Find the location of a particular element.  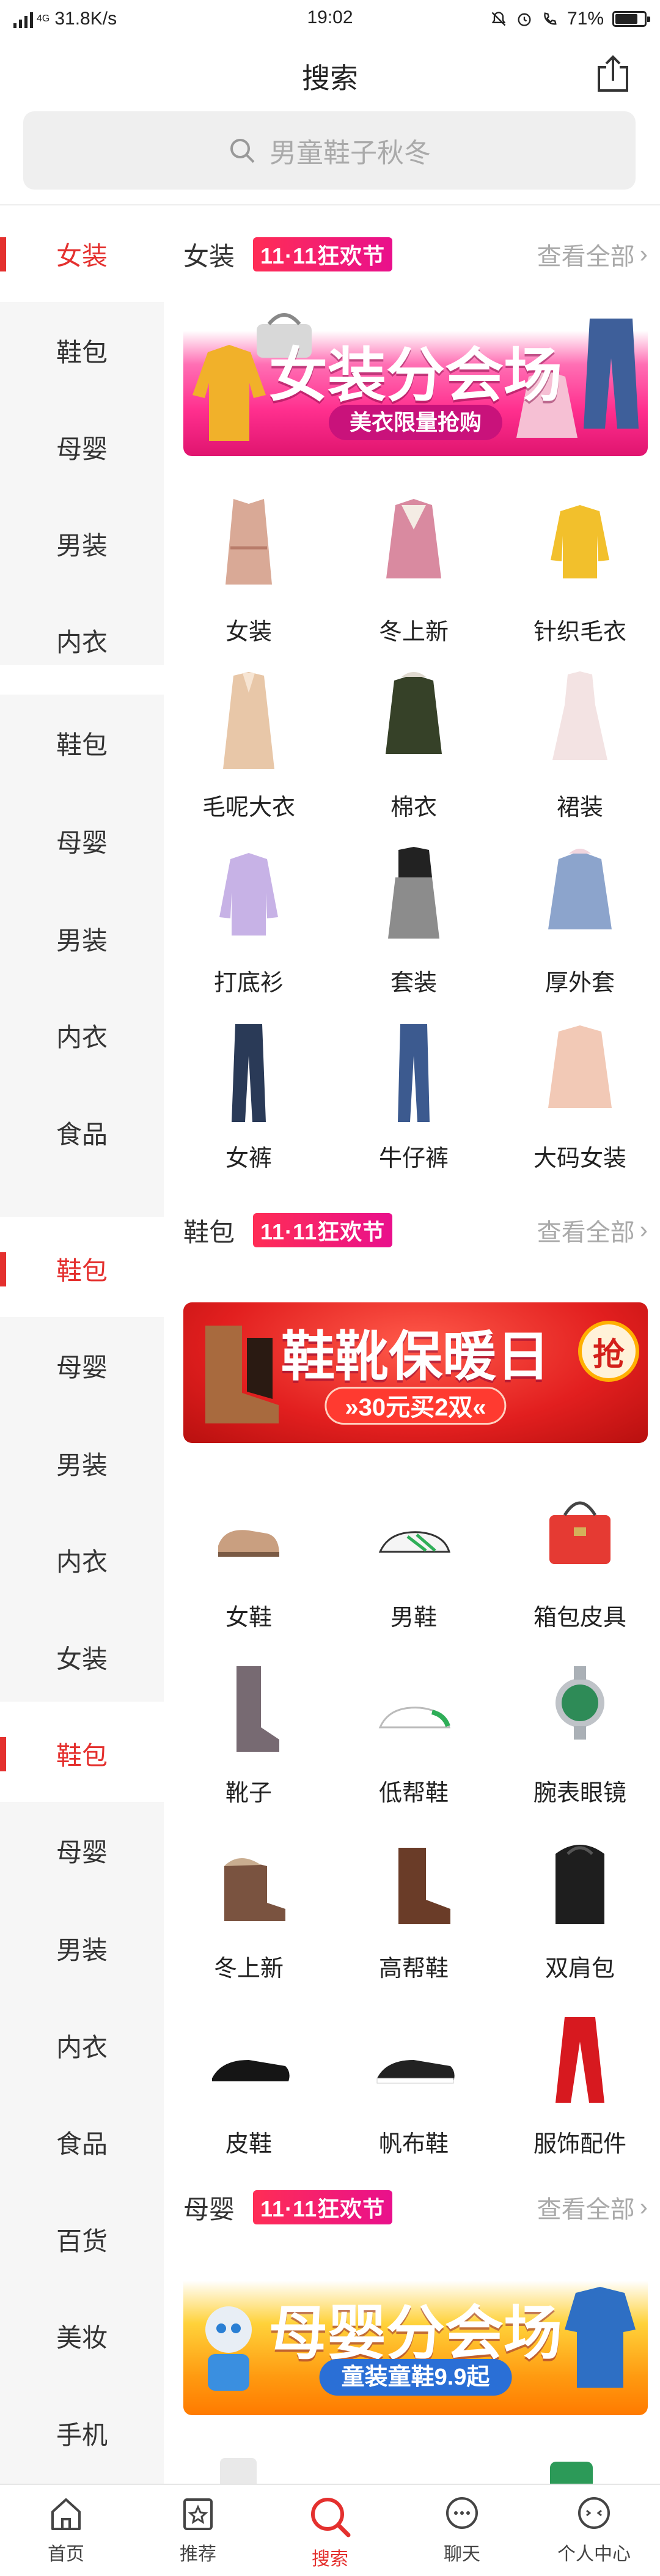

category-tile: 箱包皮具 is located at coordinates (579, 1565).